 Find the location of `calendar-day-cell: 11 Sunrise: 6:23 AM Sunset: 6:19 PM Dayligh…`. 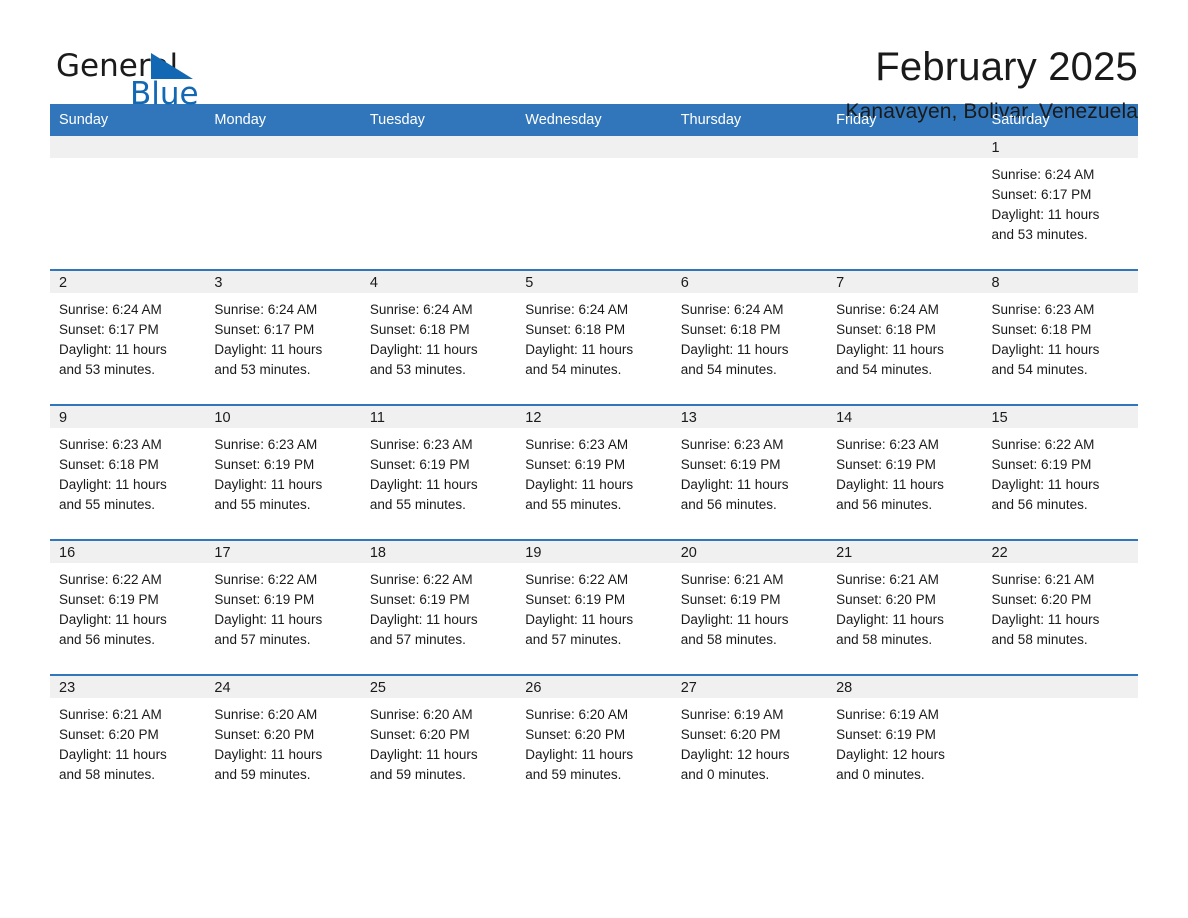

calendar-day-cell: 11 Sunrise: 6:23 AM Sunset: 6:19 PM Dayligh… is located at coordinates (438, 472).